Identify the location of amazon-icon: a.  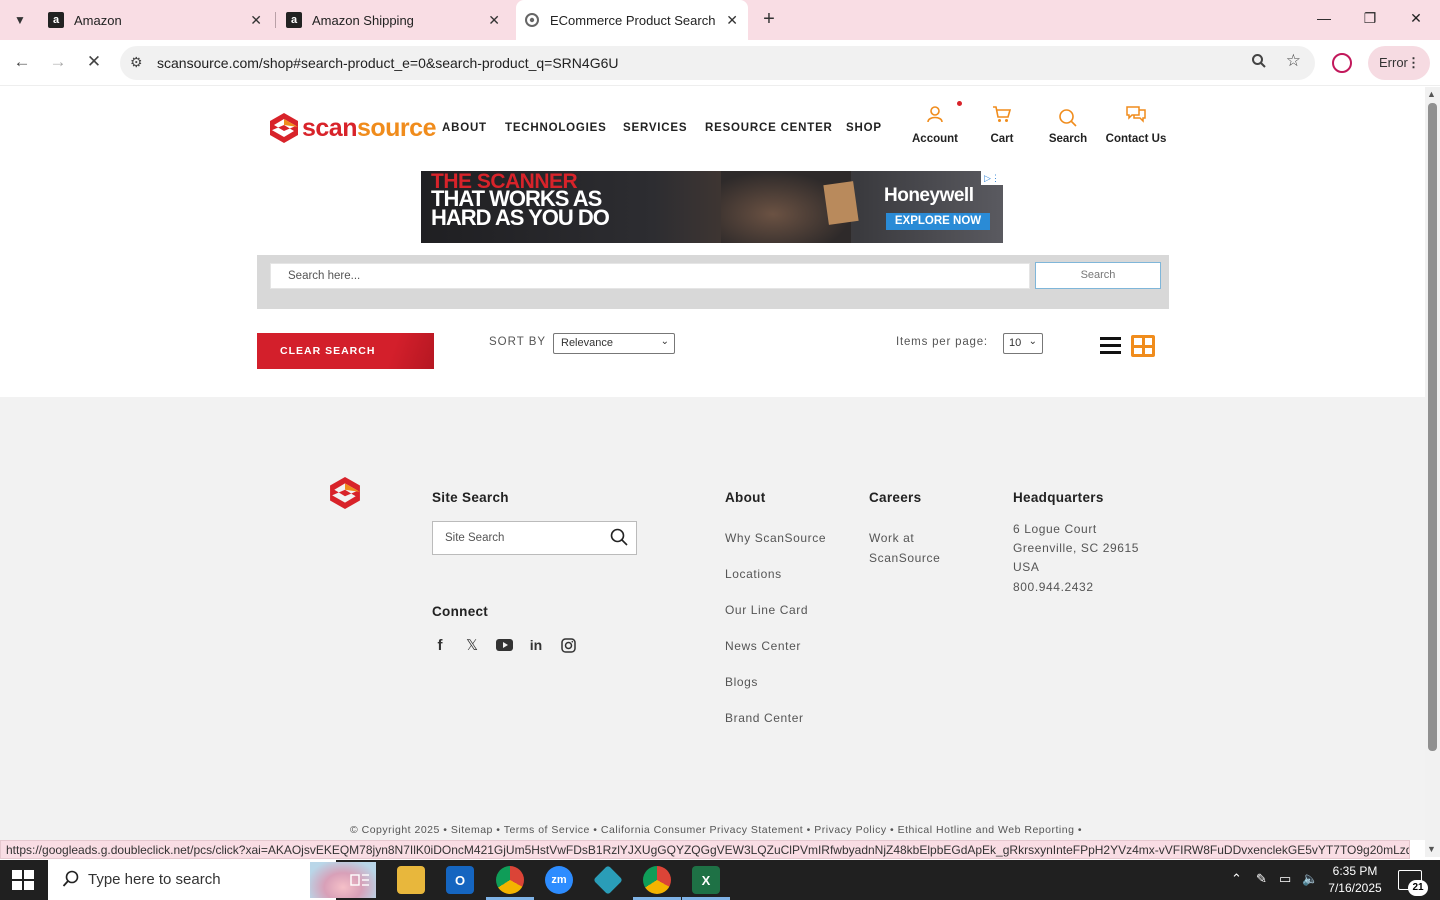
(294, 20).